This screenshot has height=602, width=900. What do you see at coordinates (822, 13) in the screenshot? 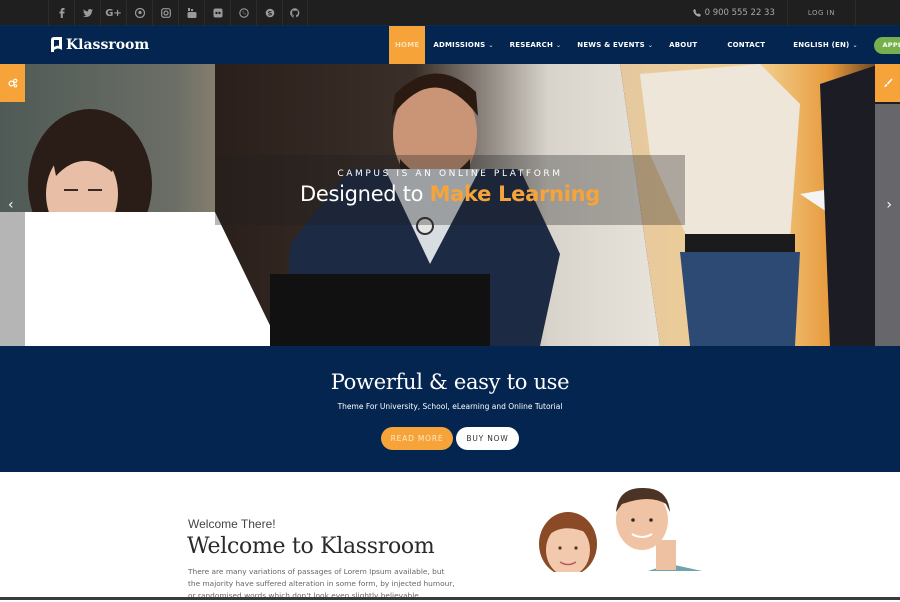
I see `login-link: LOG IN` at bounding box center [822, 13].